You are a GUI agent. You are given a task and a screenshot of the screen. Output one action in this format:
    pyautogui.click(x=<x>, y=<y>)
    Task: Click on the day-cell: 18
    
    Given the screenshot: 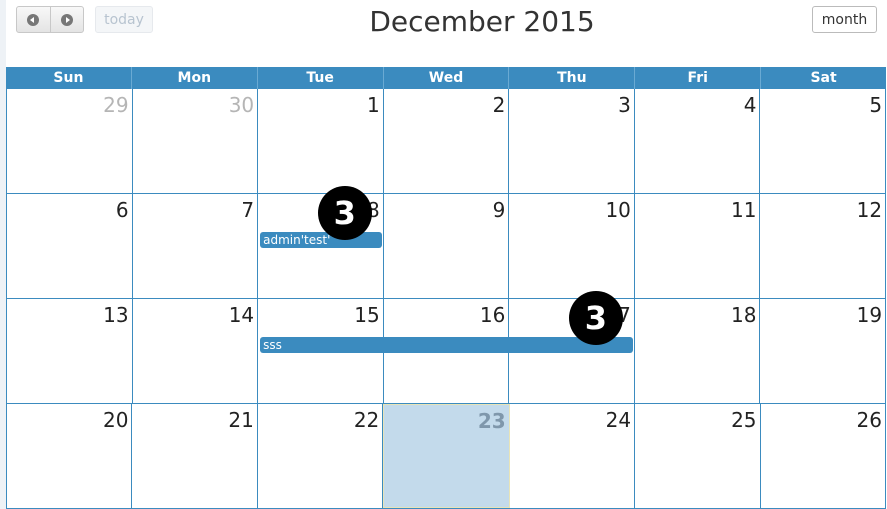 What is the action you would take?
    pyautogui.click(x=698, y=351)
    